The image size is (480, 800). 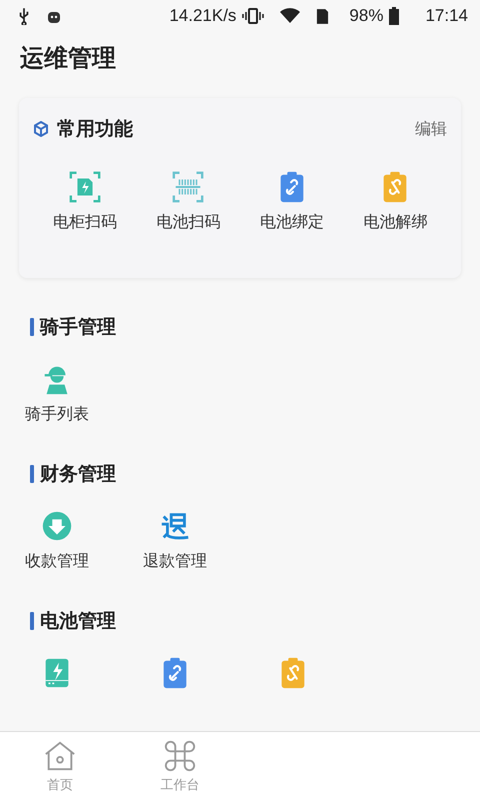 What do you see at coordinates (78, 621) in the screenshot?
I see `section-title: 电池管理` at bounding box center [78, 621].